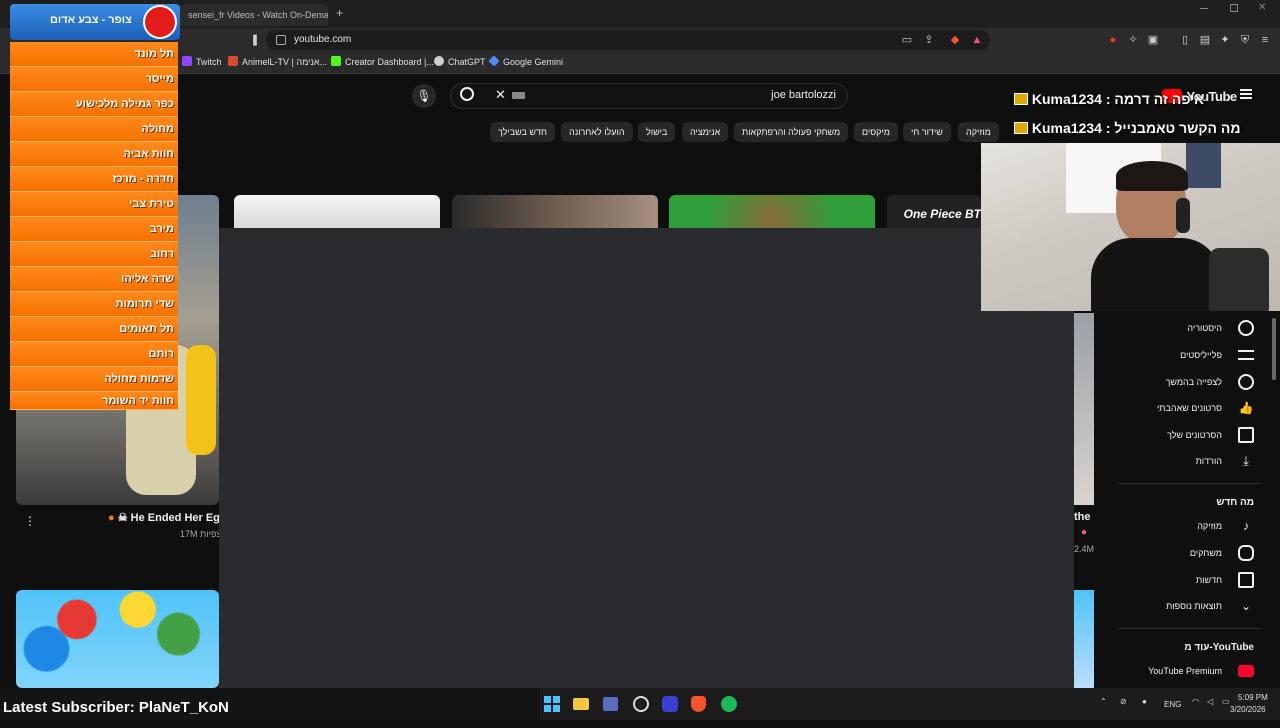 Image resolution: width=1280 pixels, height=728 pixels. What do you see at coordinates (1225, 40) in the screenshot?
I see `leo-ai-icon: ✦` at bounding box center [1225, 40].